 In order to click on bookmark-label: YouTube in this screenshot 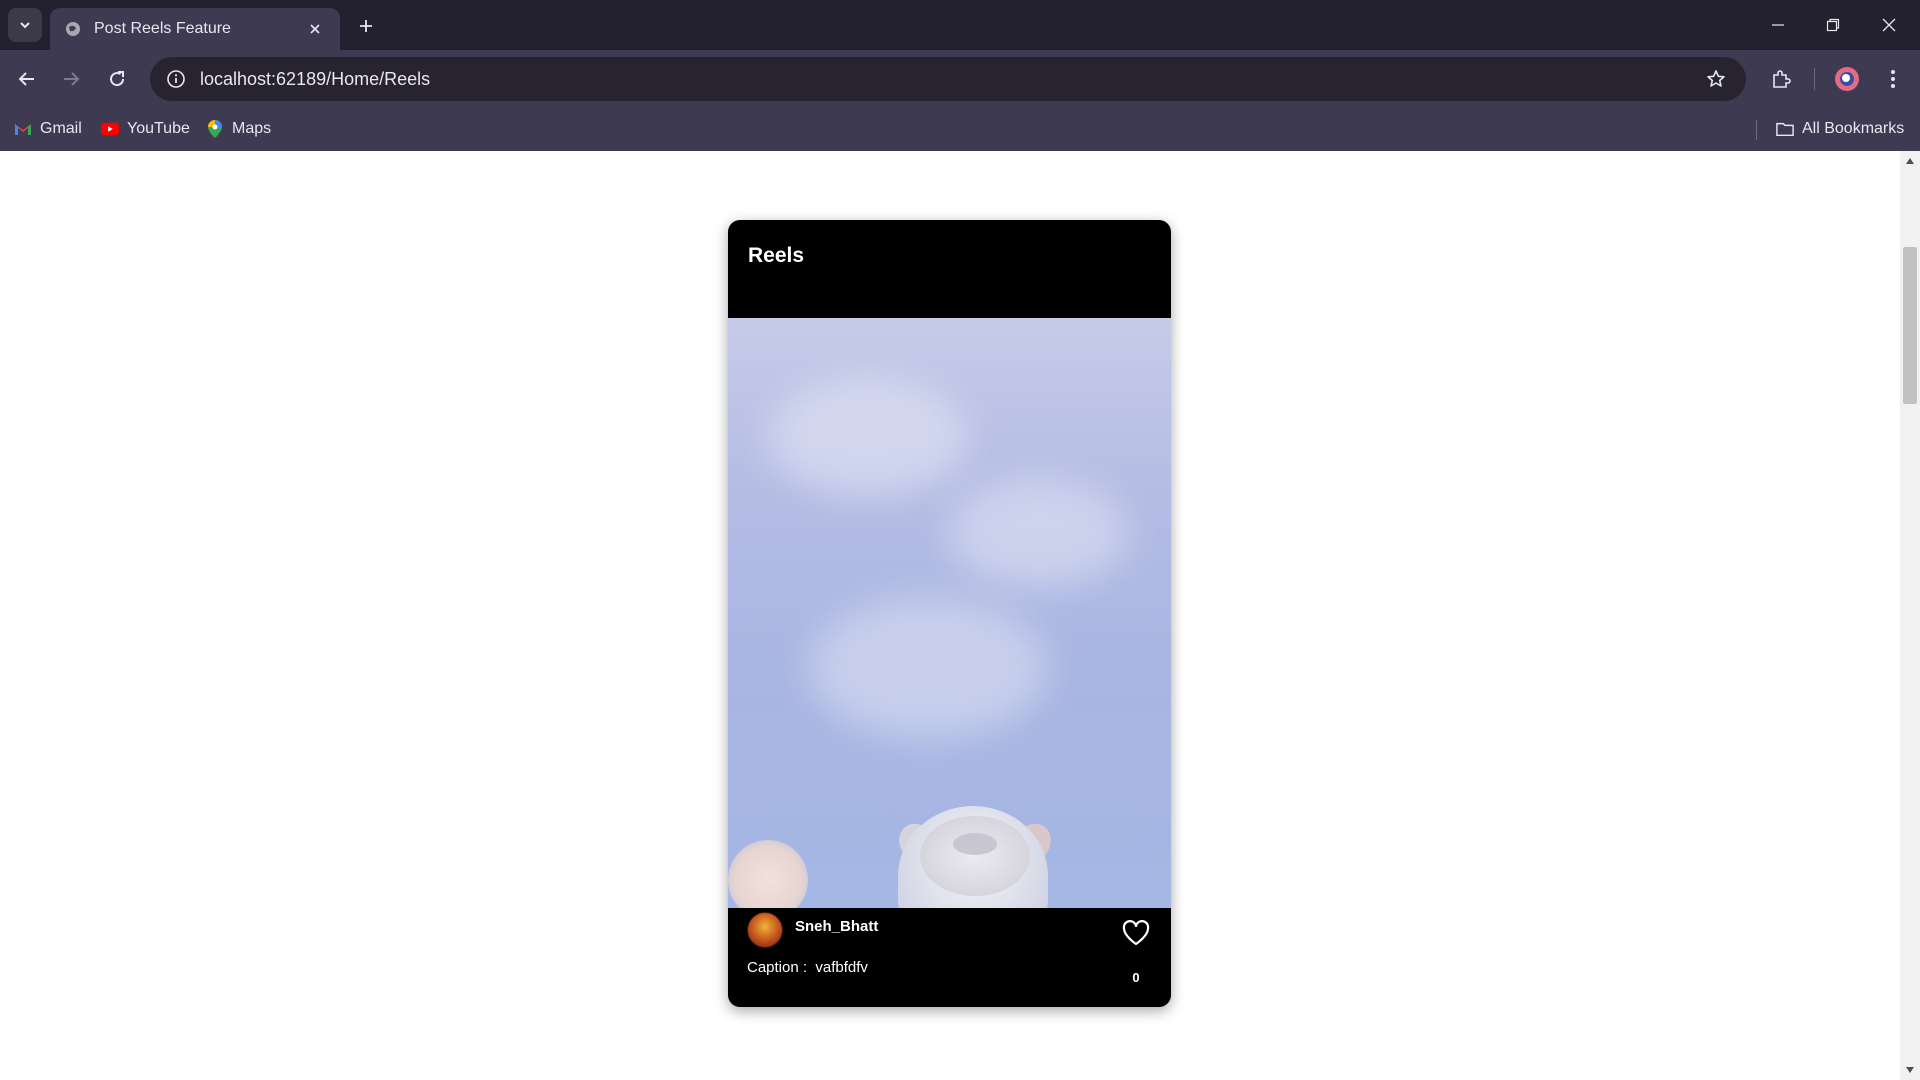, I will do `click(158, 128)`.